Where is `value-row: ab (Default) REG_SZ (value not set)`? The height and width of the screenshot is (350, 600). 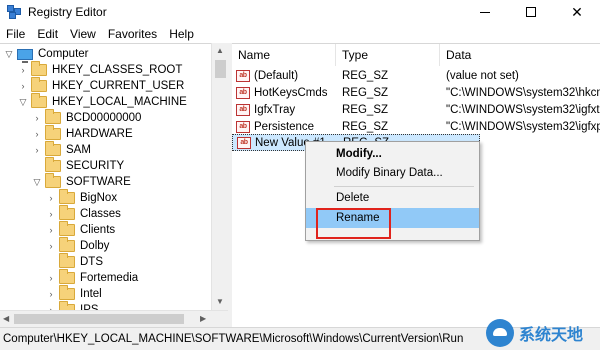
value-row: ab (Default) REG_SZ (value not set) is located at coordinates (416, 75).